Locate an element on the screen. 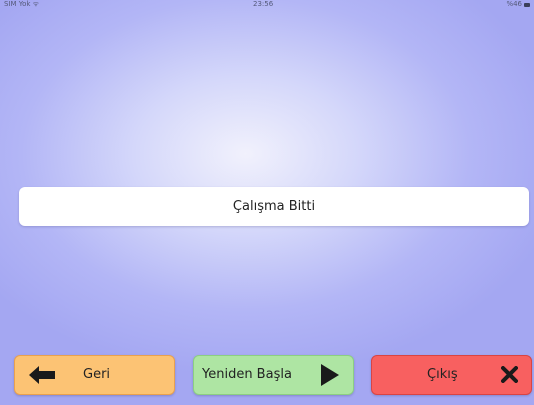 This screenshot has height=405, width=534. battery-indicator: %46 is located at coordinates (518, 4).